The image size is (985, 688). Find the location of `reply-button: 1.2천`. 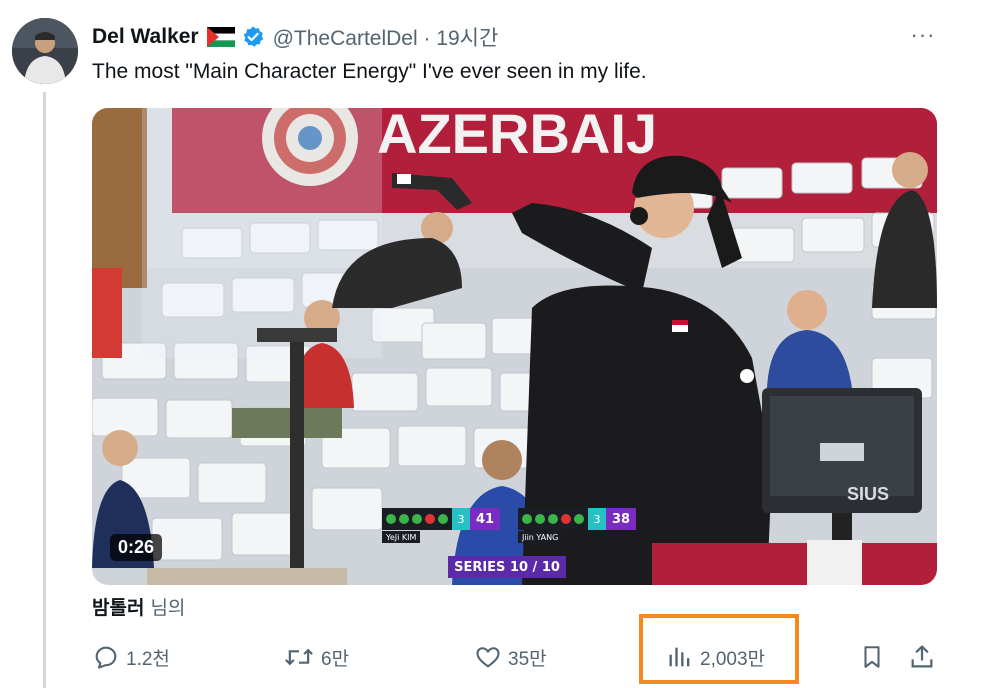

reply-button: 1.2천 is located at coordinates (131, 657).